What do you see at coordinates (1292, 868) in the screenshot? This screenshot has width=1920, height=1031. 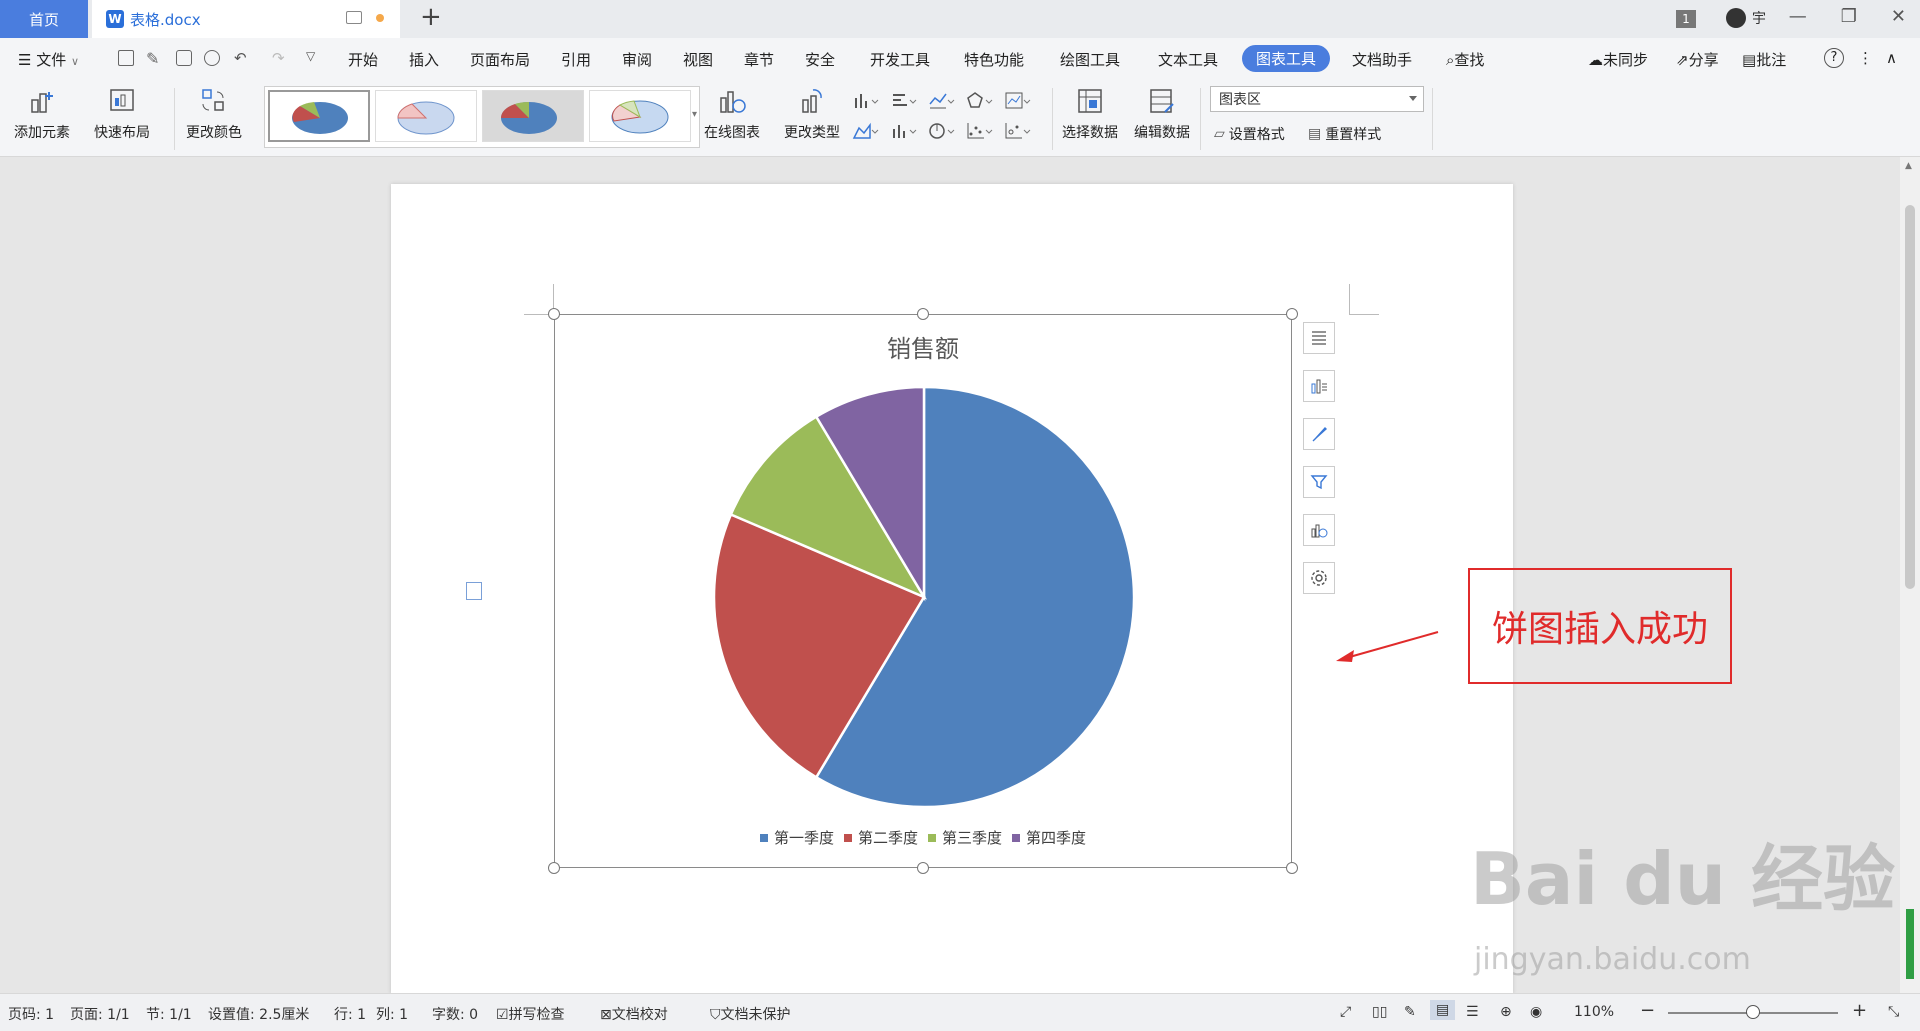 I see `resize-handle-bottom-right` at bounding box center [1292, 868].